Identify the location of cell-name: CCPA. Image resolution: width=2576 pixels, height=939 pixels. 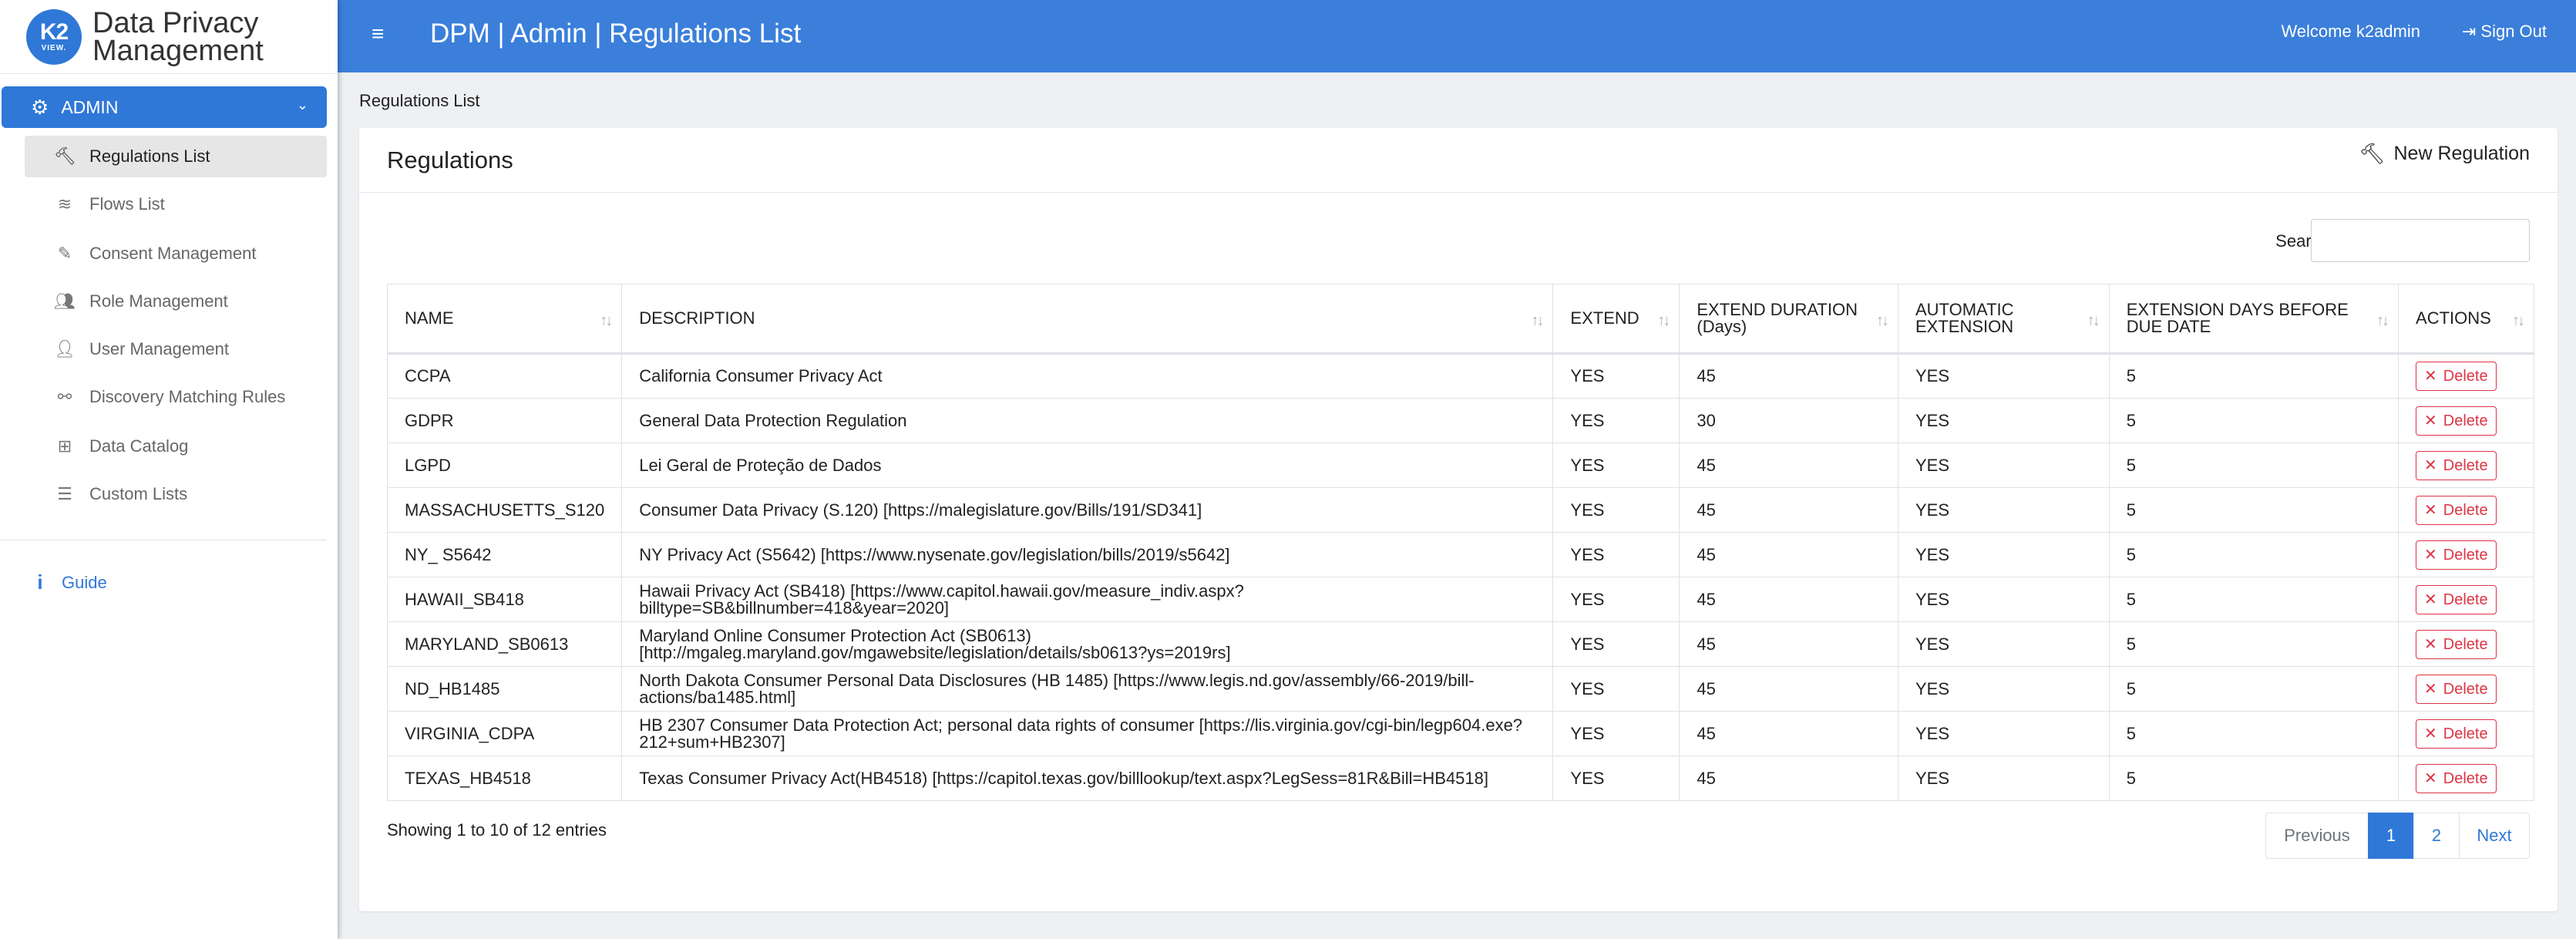
(504, 376).